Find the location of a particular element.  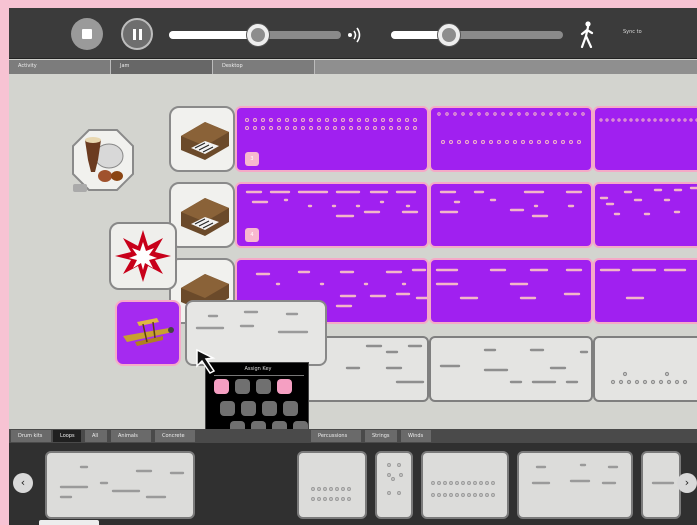

category-tab: Strings is located at coordinates (381, 436).